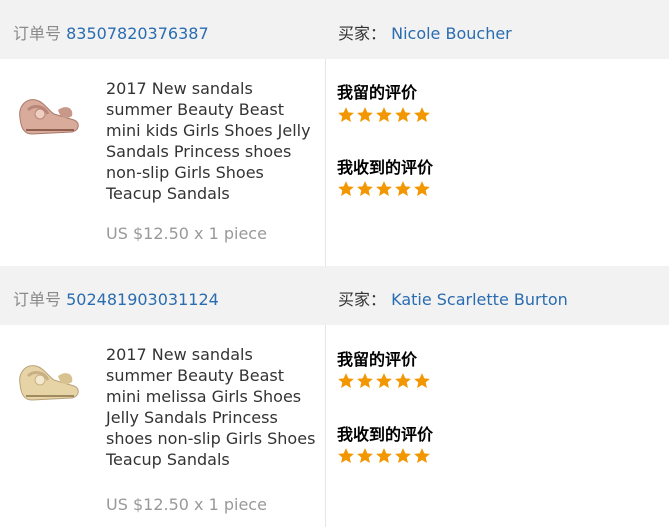 The height and width of the screenshot is (527, 669). I want to click on order-header: 订单号 83507820376387 买家： Nicole Boucher, so click(334, 29).